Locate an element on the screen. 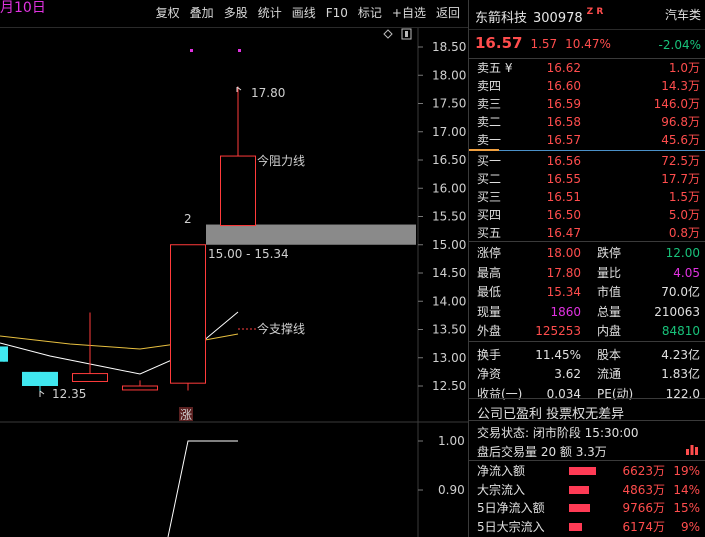 The width and height of the screenshot is (705, 537). statistics-button: 统计 is located at coordinates (270, 13).